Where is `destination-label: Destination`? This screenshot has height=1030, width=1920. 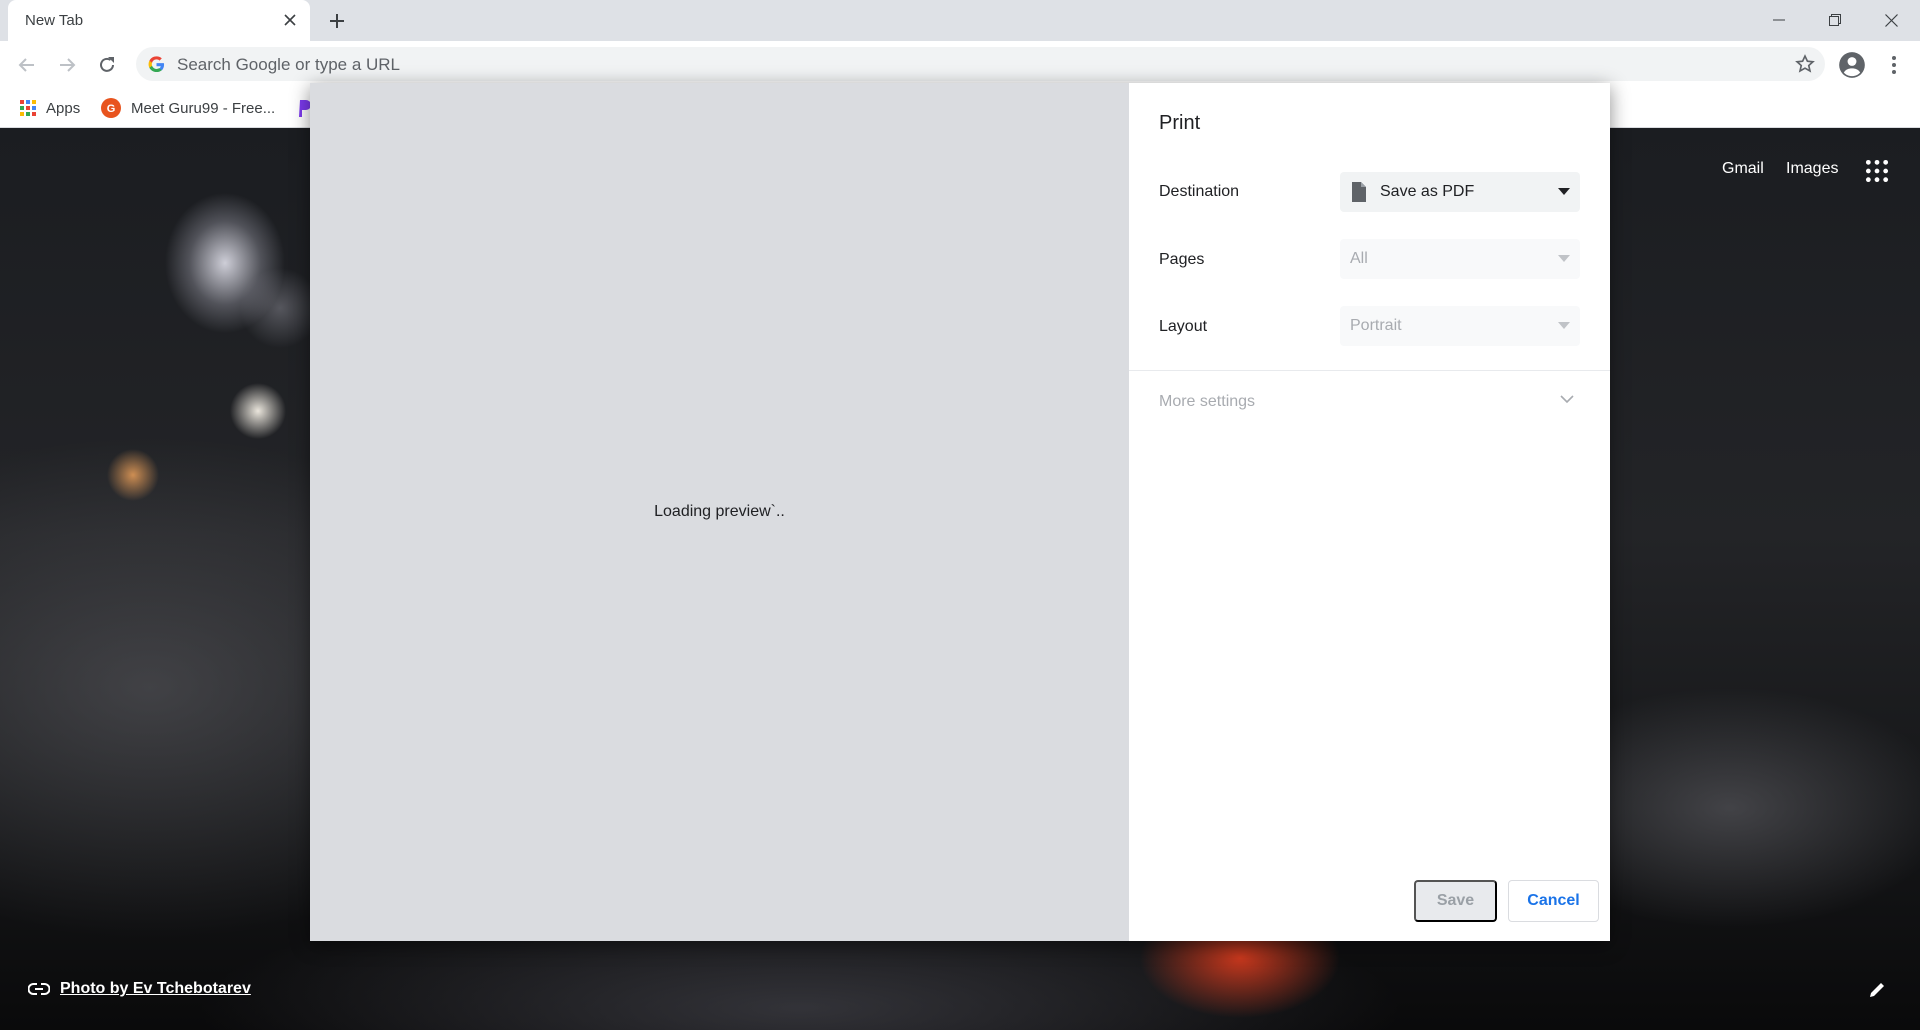 destination-label: Destination is located at coordinates (1199, 191).